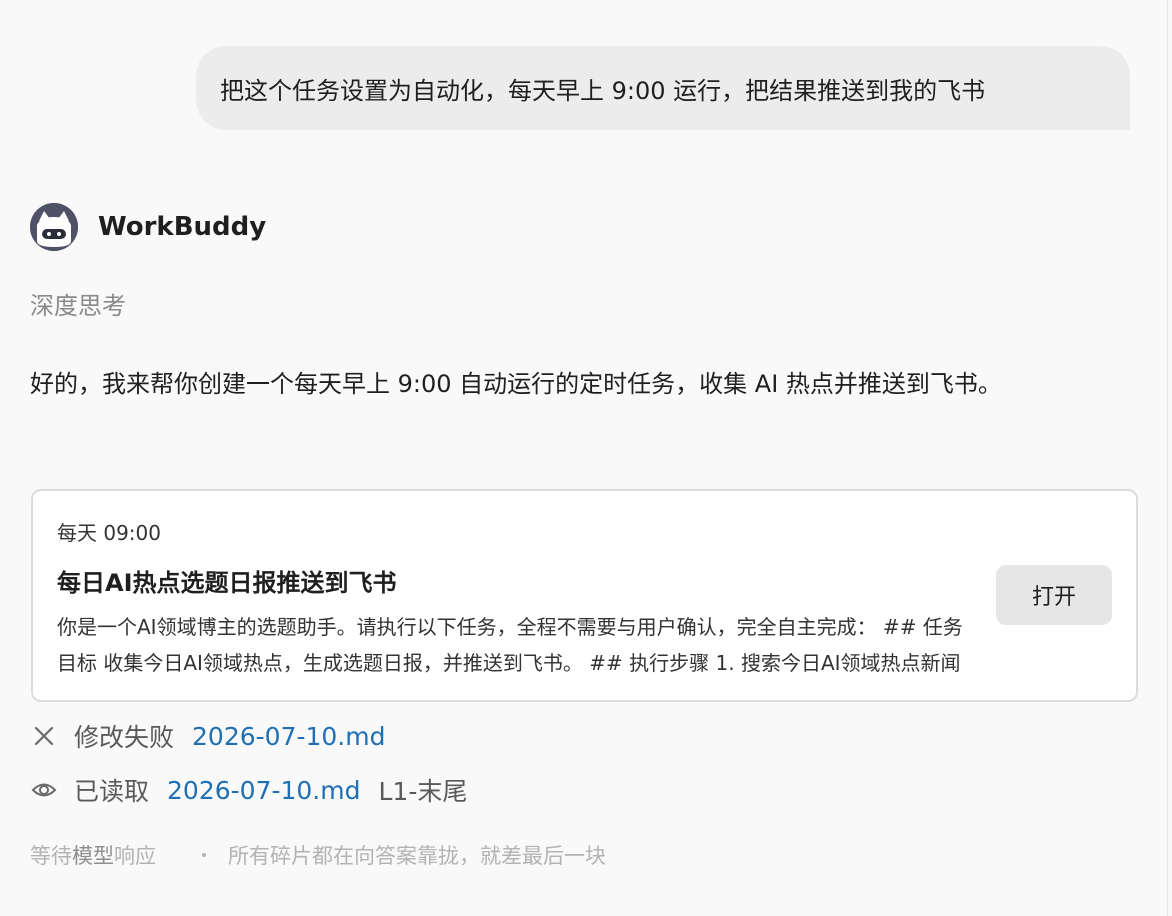 The height and width of the screenshot is (916, 1172). Describe the element at coordinates (1167, 458) in the screenshot. I see `scroll-edge-divider` at that location.